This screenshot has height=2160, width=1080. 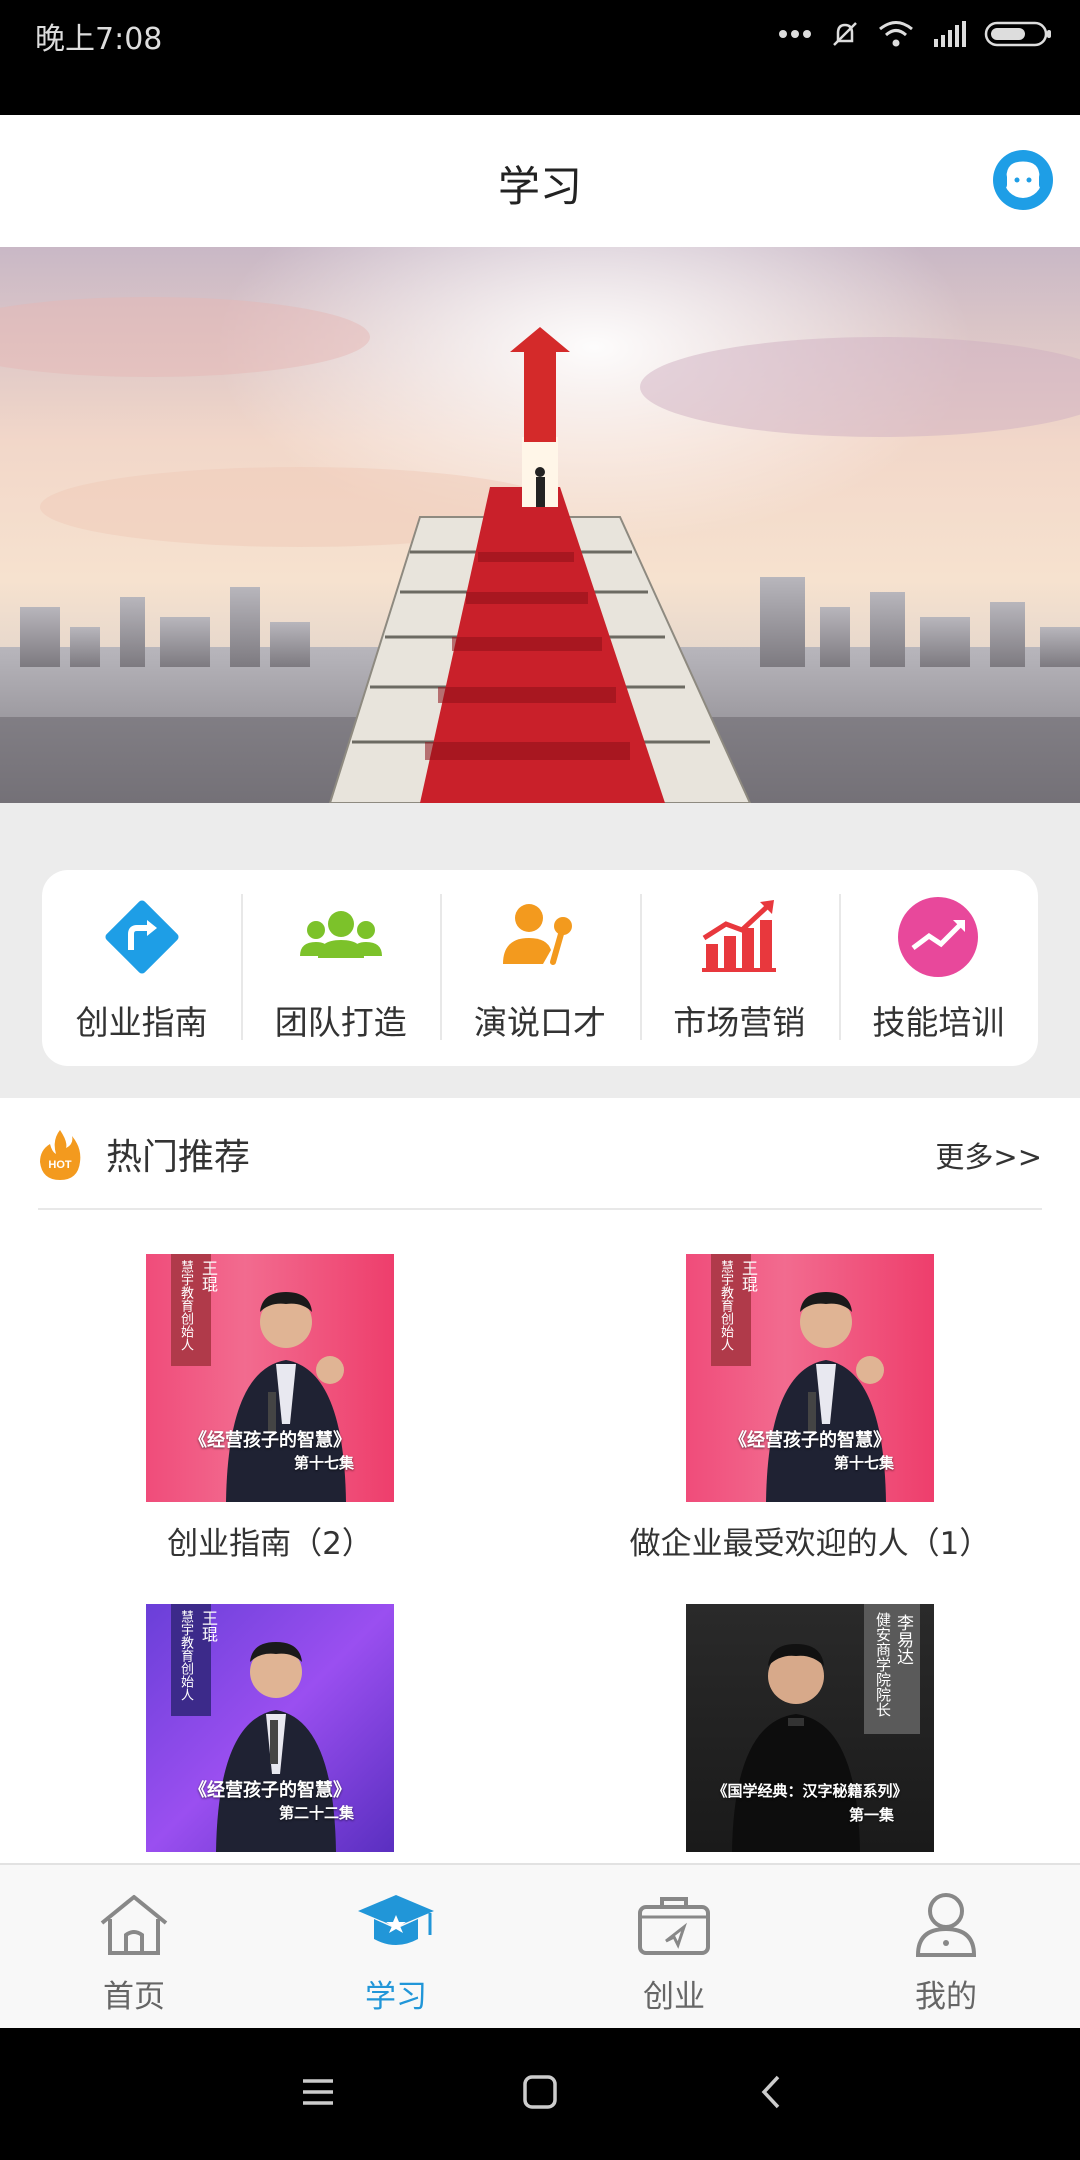 What do you see at coordinates (396, 1947) in the screenshot?
I see `tab-study: 学习` at bounding box center [396, 1947].